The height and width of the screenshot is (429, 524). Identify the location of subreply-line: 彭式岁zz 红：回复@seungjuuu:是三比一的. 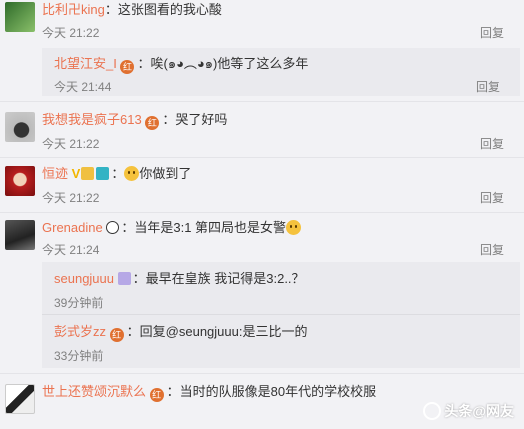
(180, 333).